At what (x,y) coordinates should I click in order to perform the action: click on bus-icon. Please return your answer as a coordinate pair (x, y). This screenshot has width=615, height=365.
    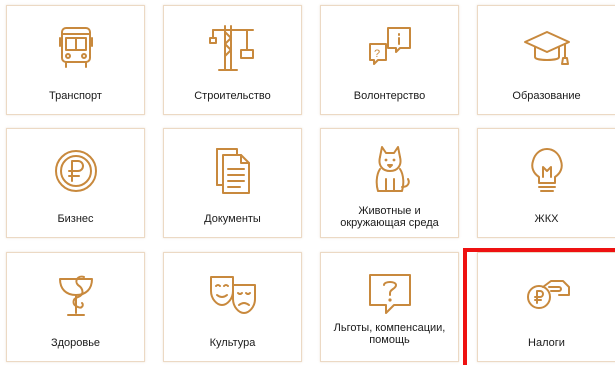
    Looking at the image, I should click on (76, 48).